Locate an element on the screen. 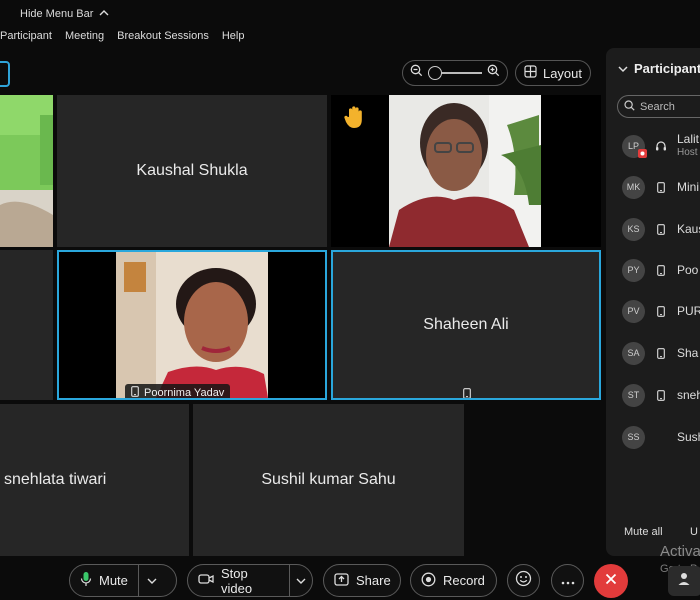  search-placeholder: Search is located at coordinates (657, 106).